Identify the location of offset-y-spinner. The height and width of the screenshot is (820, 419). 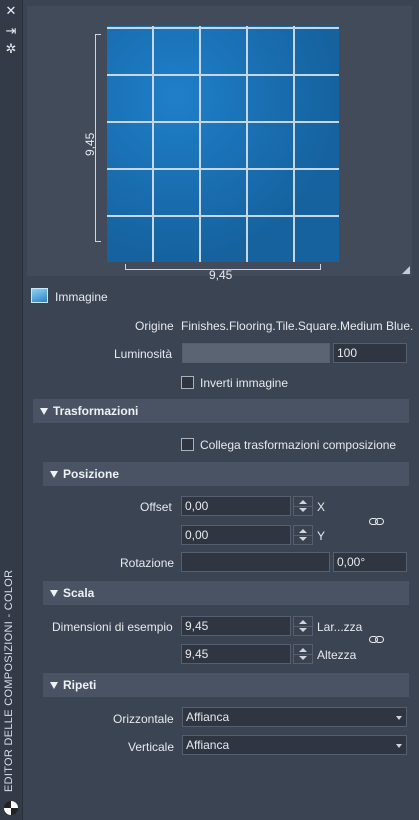
(303, 535).